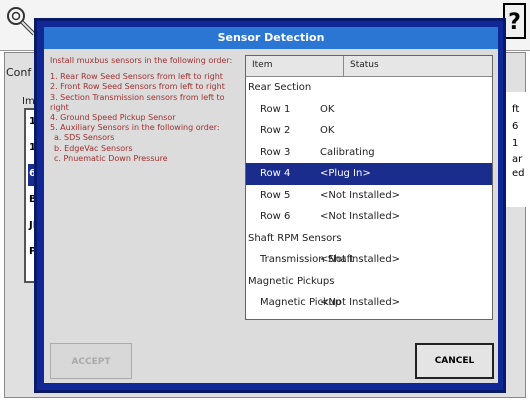 This screenshot has width=530, height=402. Describe the element at coordinates (369, 239) in the screenshot. I see `table-group-row: Shaft RPM Sensors` at that location.